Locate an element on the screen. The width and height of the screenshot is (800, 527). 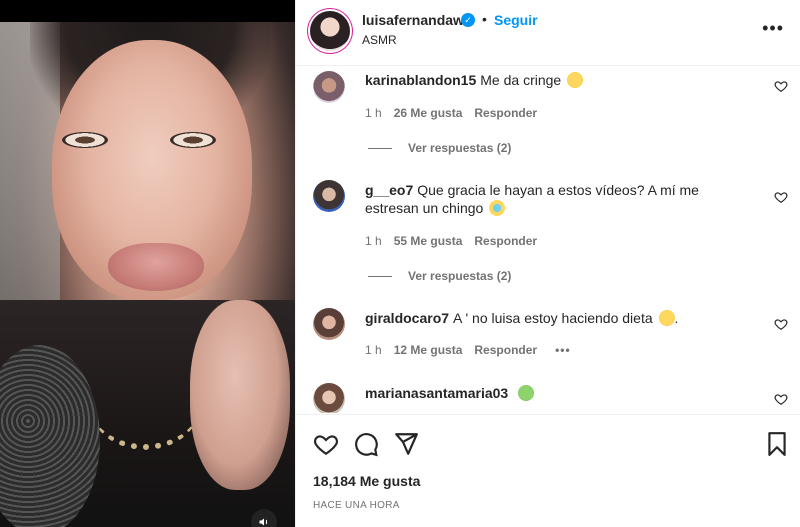
likes-count: 18,184 Me gusta is located at coordinates (366, 481).